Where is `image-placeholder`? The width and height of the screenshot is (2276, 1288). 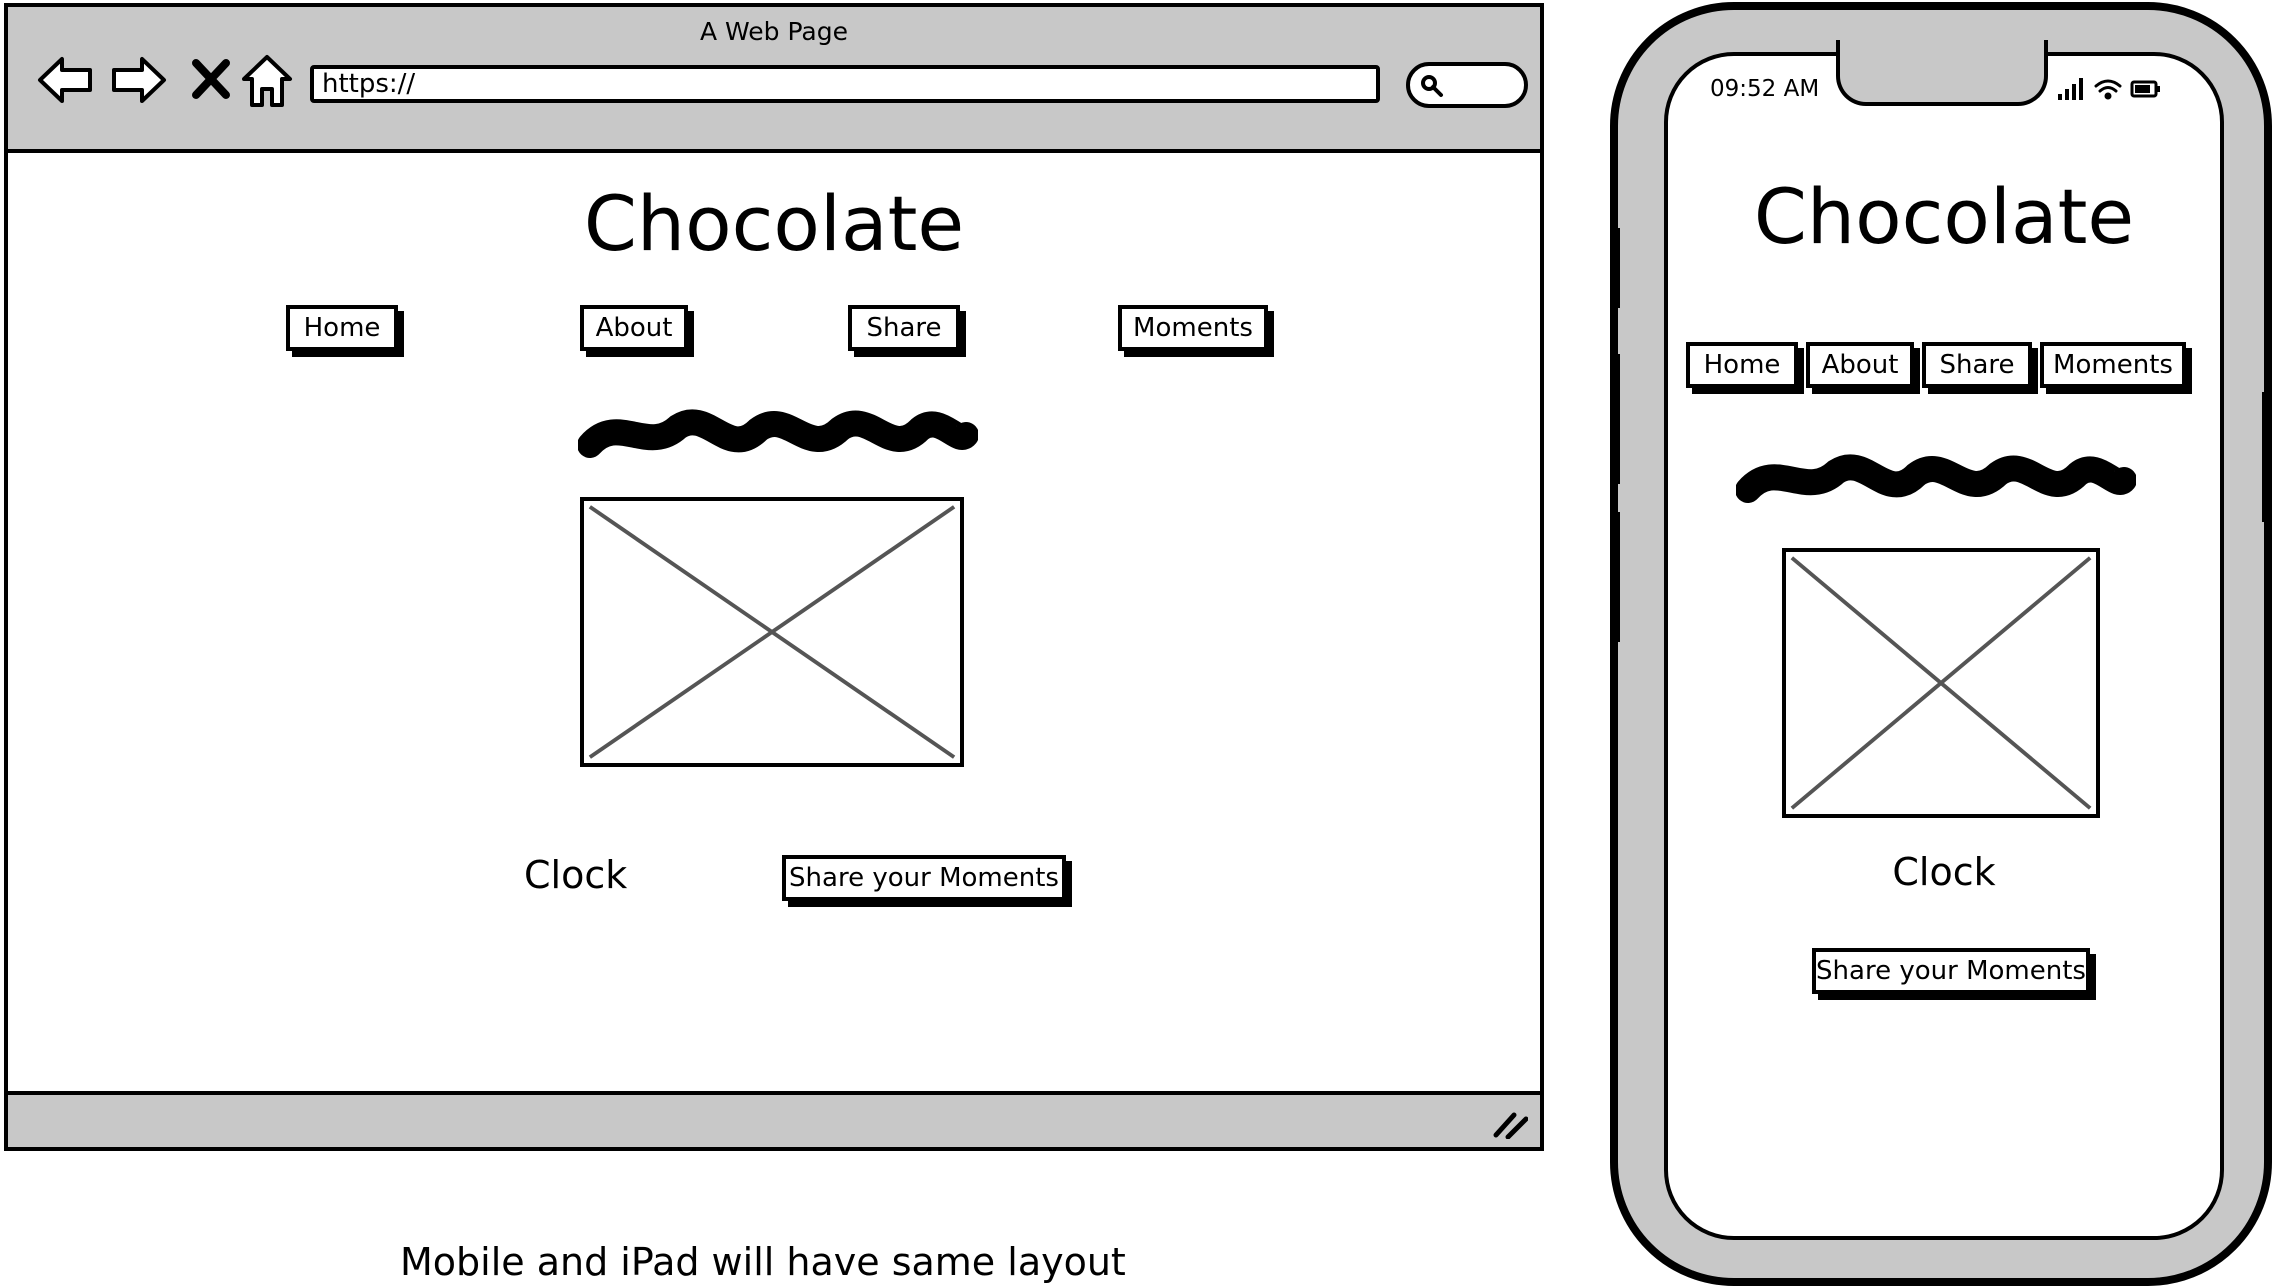 image-placeholder is located at coordinates (772, 632).